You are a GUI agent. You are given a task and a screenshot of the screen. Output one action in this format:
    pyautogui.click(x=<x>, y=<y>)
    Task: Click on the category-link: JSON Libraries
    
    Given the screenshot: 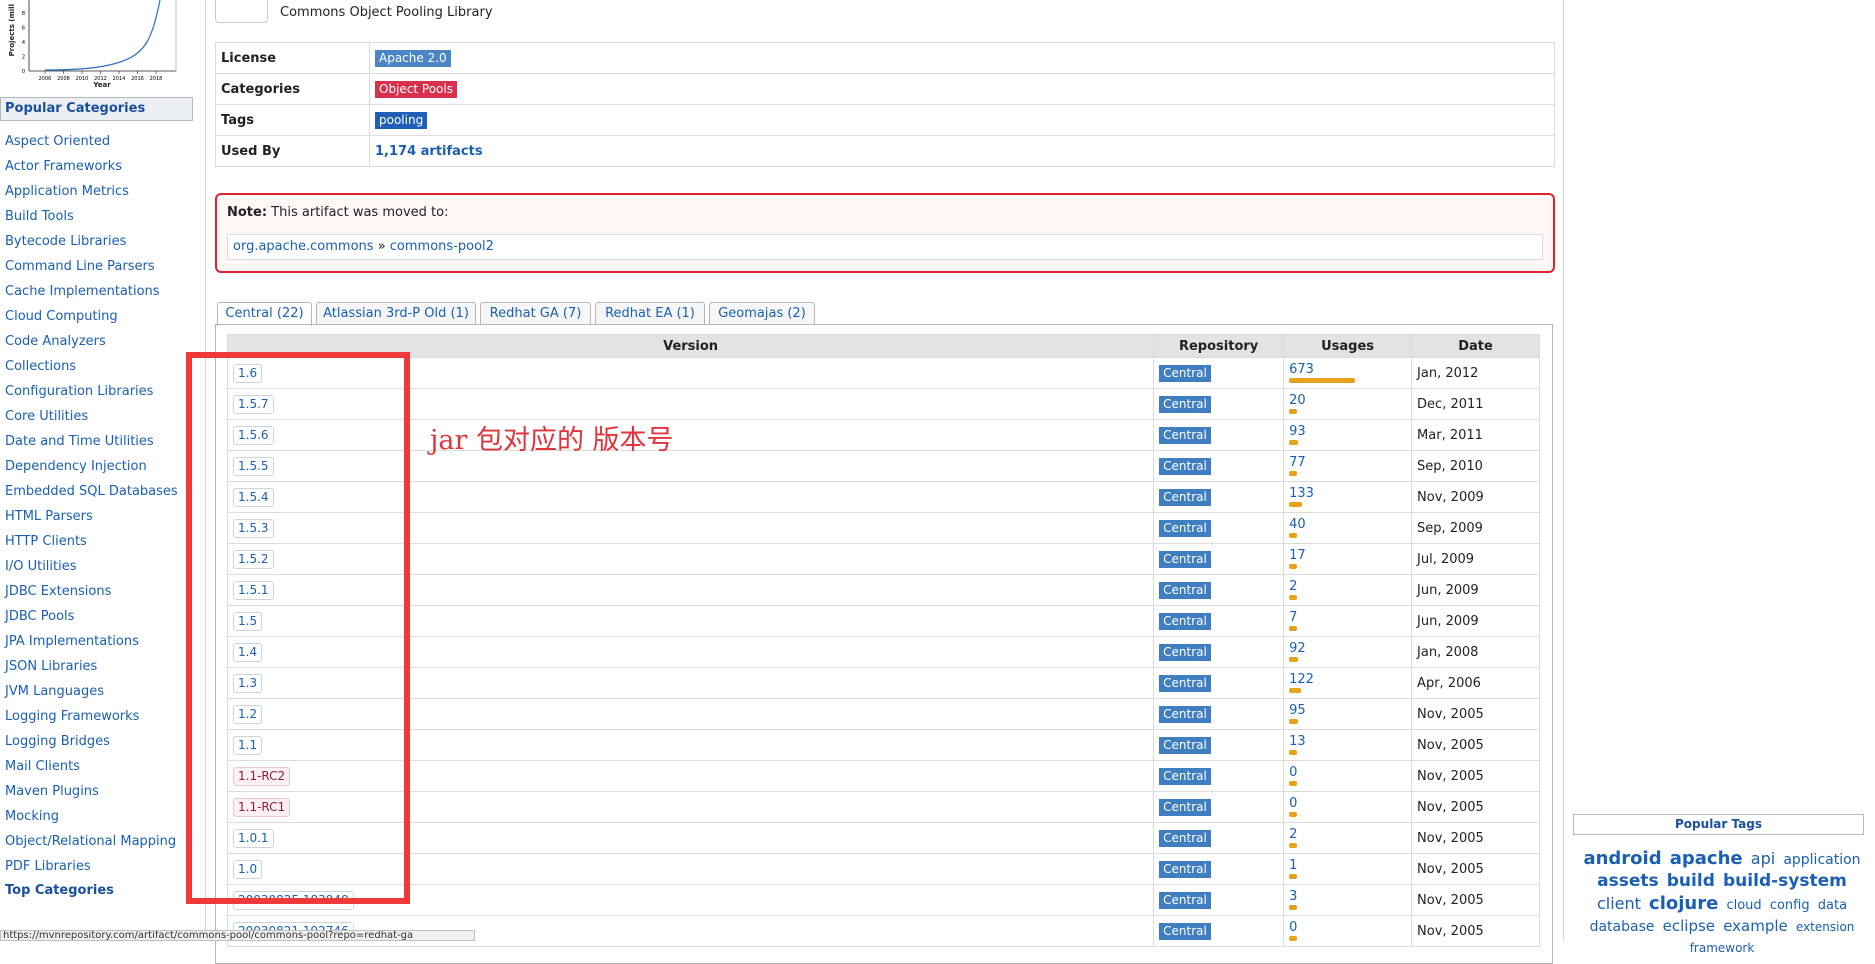 What is the action you would take?
    pyautogui.click(x=51, y=666)
    